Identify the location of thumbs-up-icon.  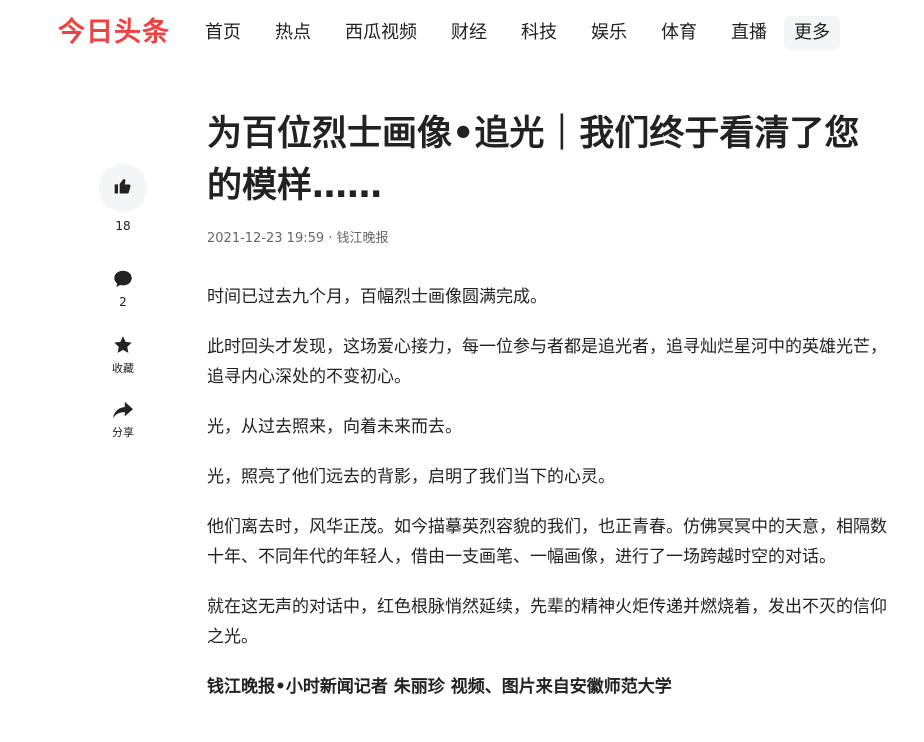
(123, 188).